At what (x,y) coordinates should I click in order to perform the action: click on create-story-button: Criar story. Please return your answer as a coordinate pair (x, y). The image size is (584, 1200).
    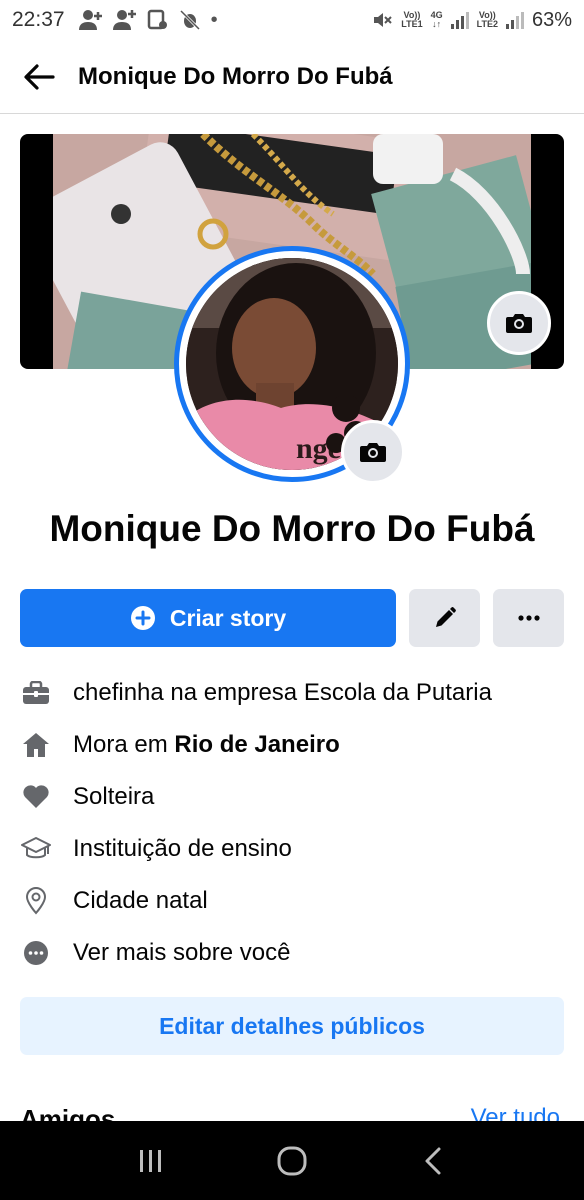
    Looking at the image, I should click on (208, 618).